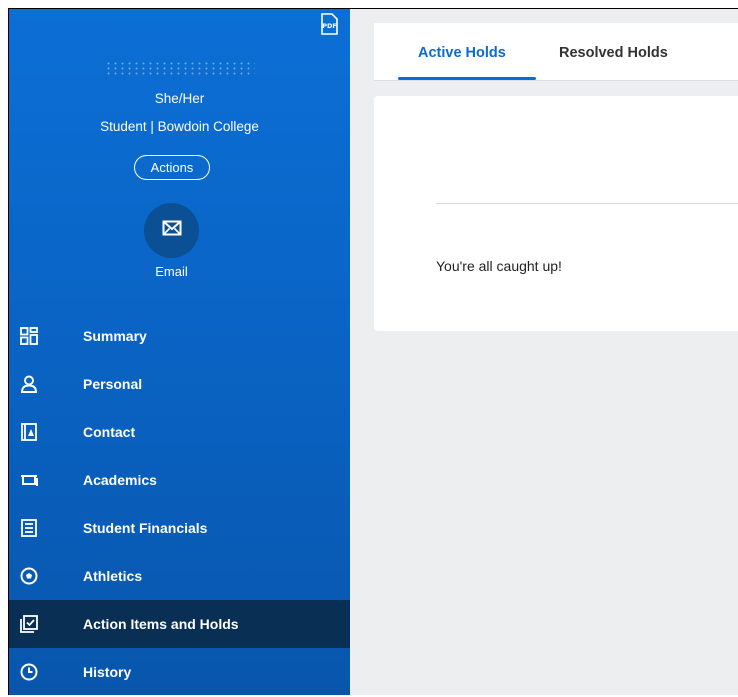 The height and width of the screenshot is (697, 738). I want to click on pdf-icon: PDF, so click(329, 24).